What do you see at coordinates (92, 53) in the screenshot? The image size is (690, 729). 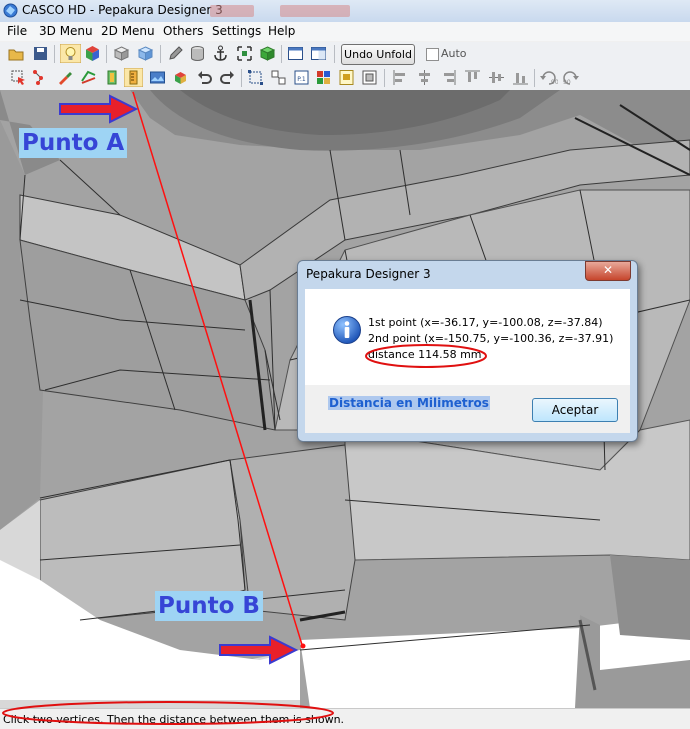 I see `cube-color-icon` at bounding box center [92, 53].